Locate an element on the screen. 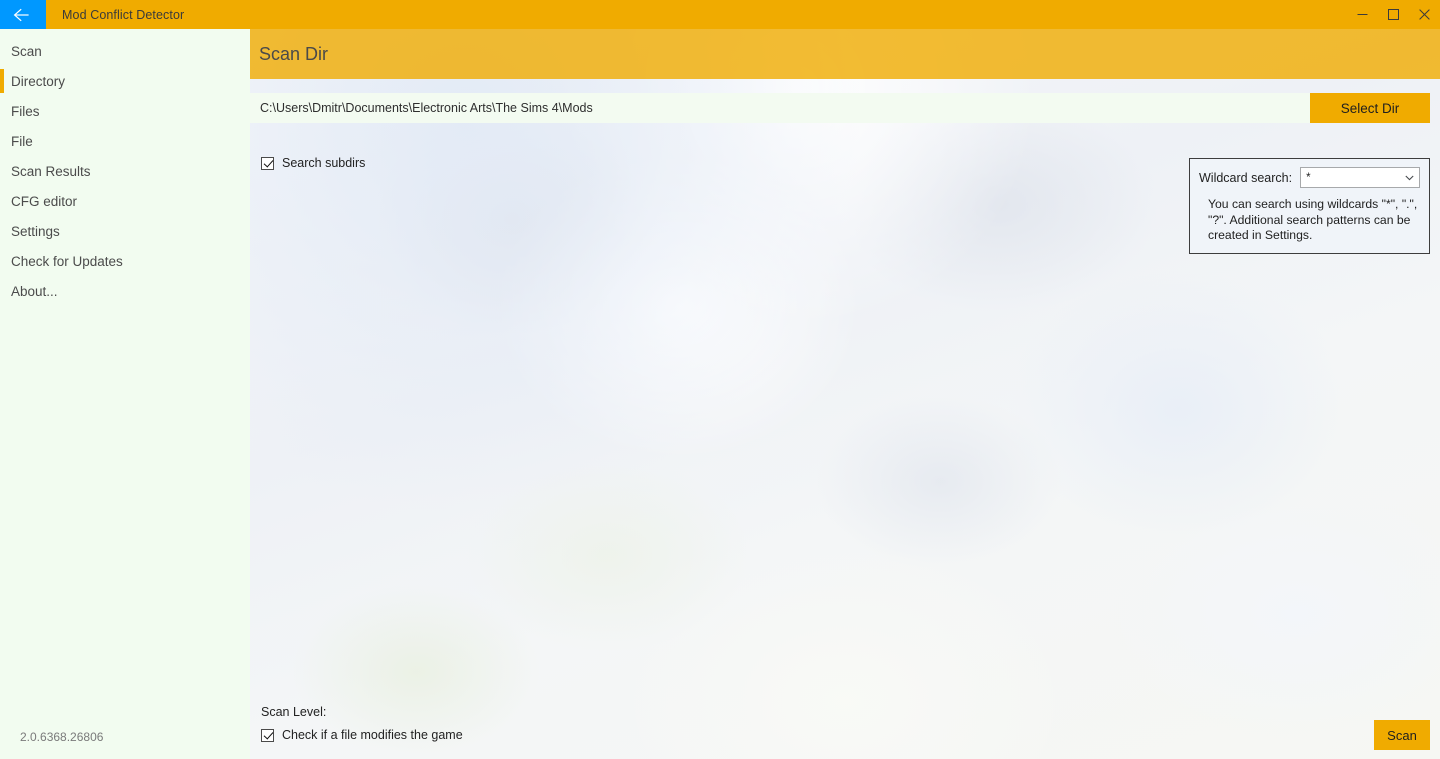 The width and height of the screenshot is (1440, 759). maximize-icon is located at coordinates (1393, 14).